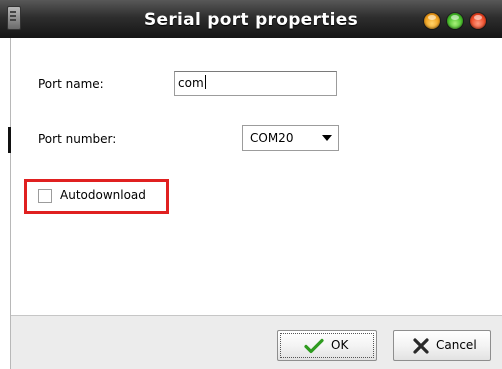 This screenshot has width=502, height=369. I want to click on cancel-button-label: Cancel, so click(456, 345).